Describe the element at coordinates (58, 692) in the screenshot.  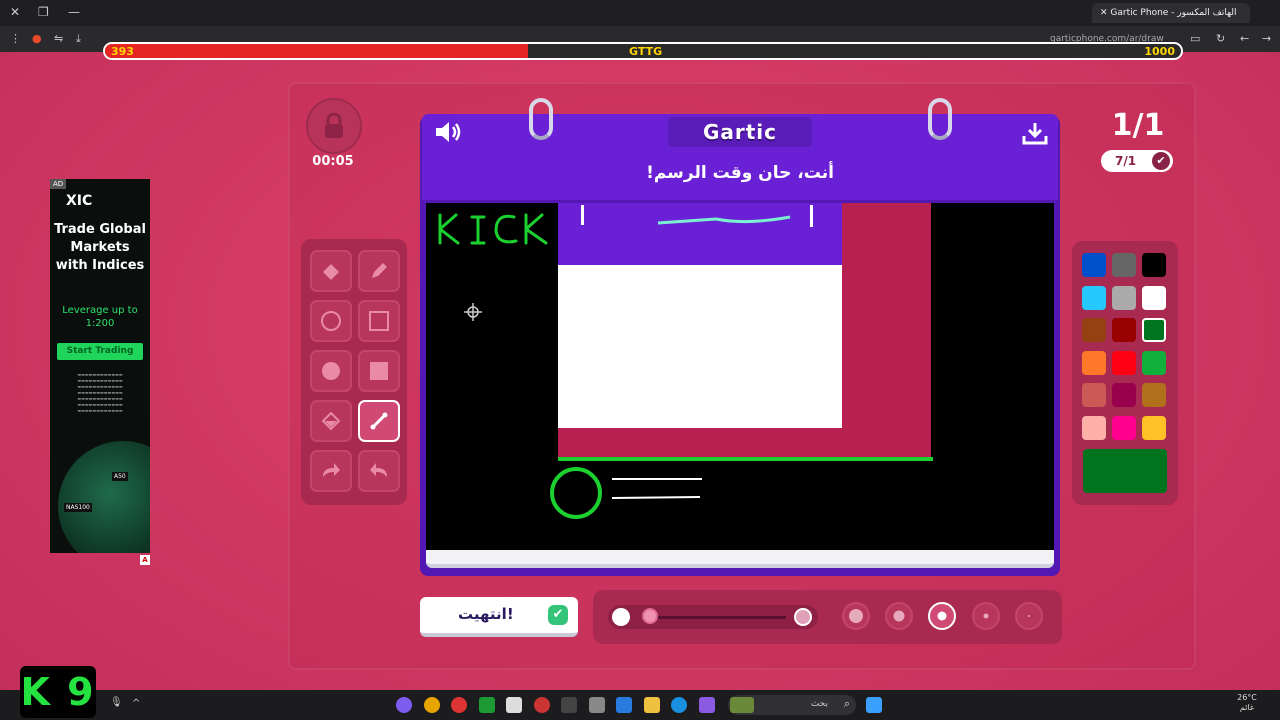
I see `streamer-logo-text: K 9` at that location.